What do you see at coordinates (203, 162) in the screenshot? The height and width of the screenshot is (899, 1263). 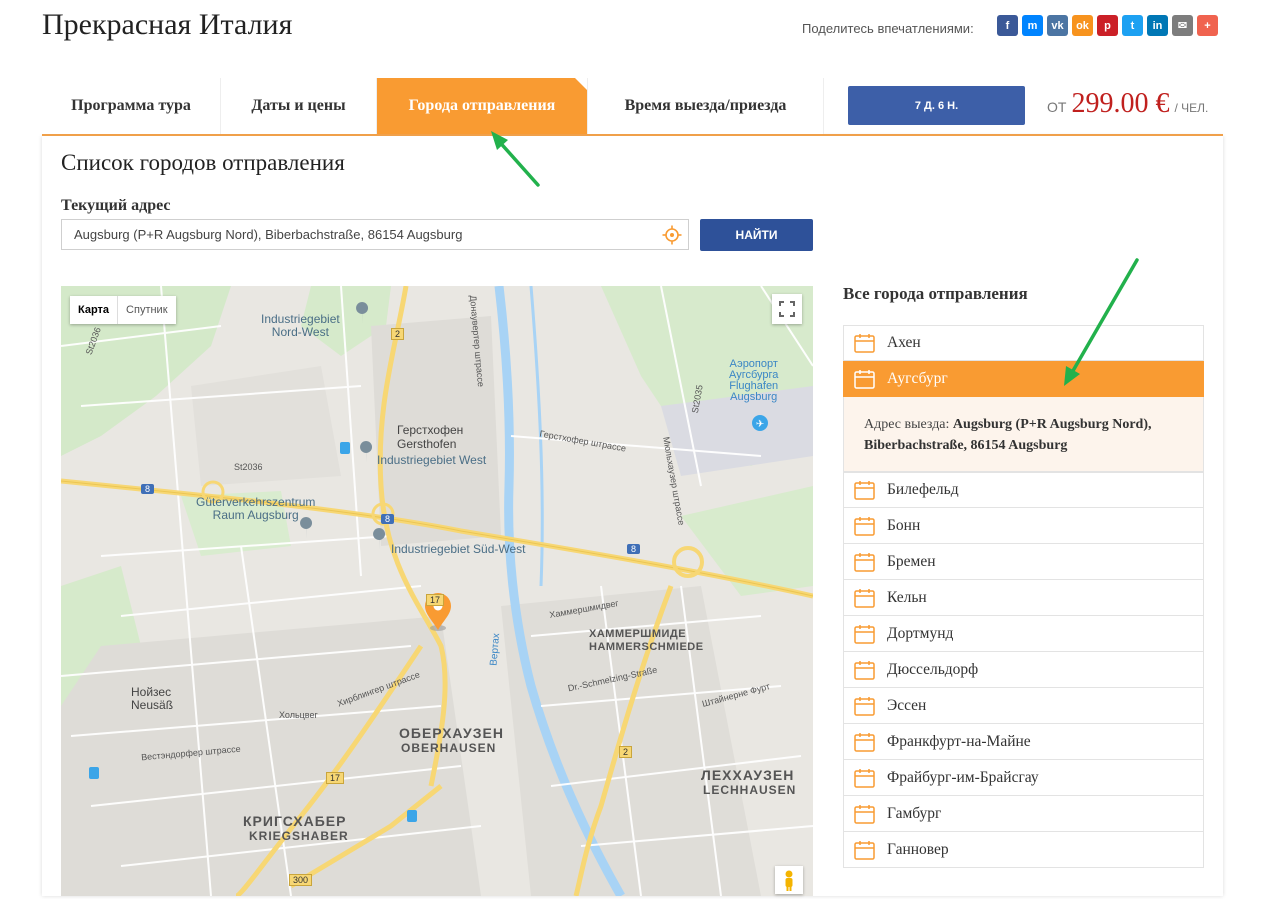 I see `section-heading: Список городов отправления` at bounding box center [203, 162].